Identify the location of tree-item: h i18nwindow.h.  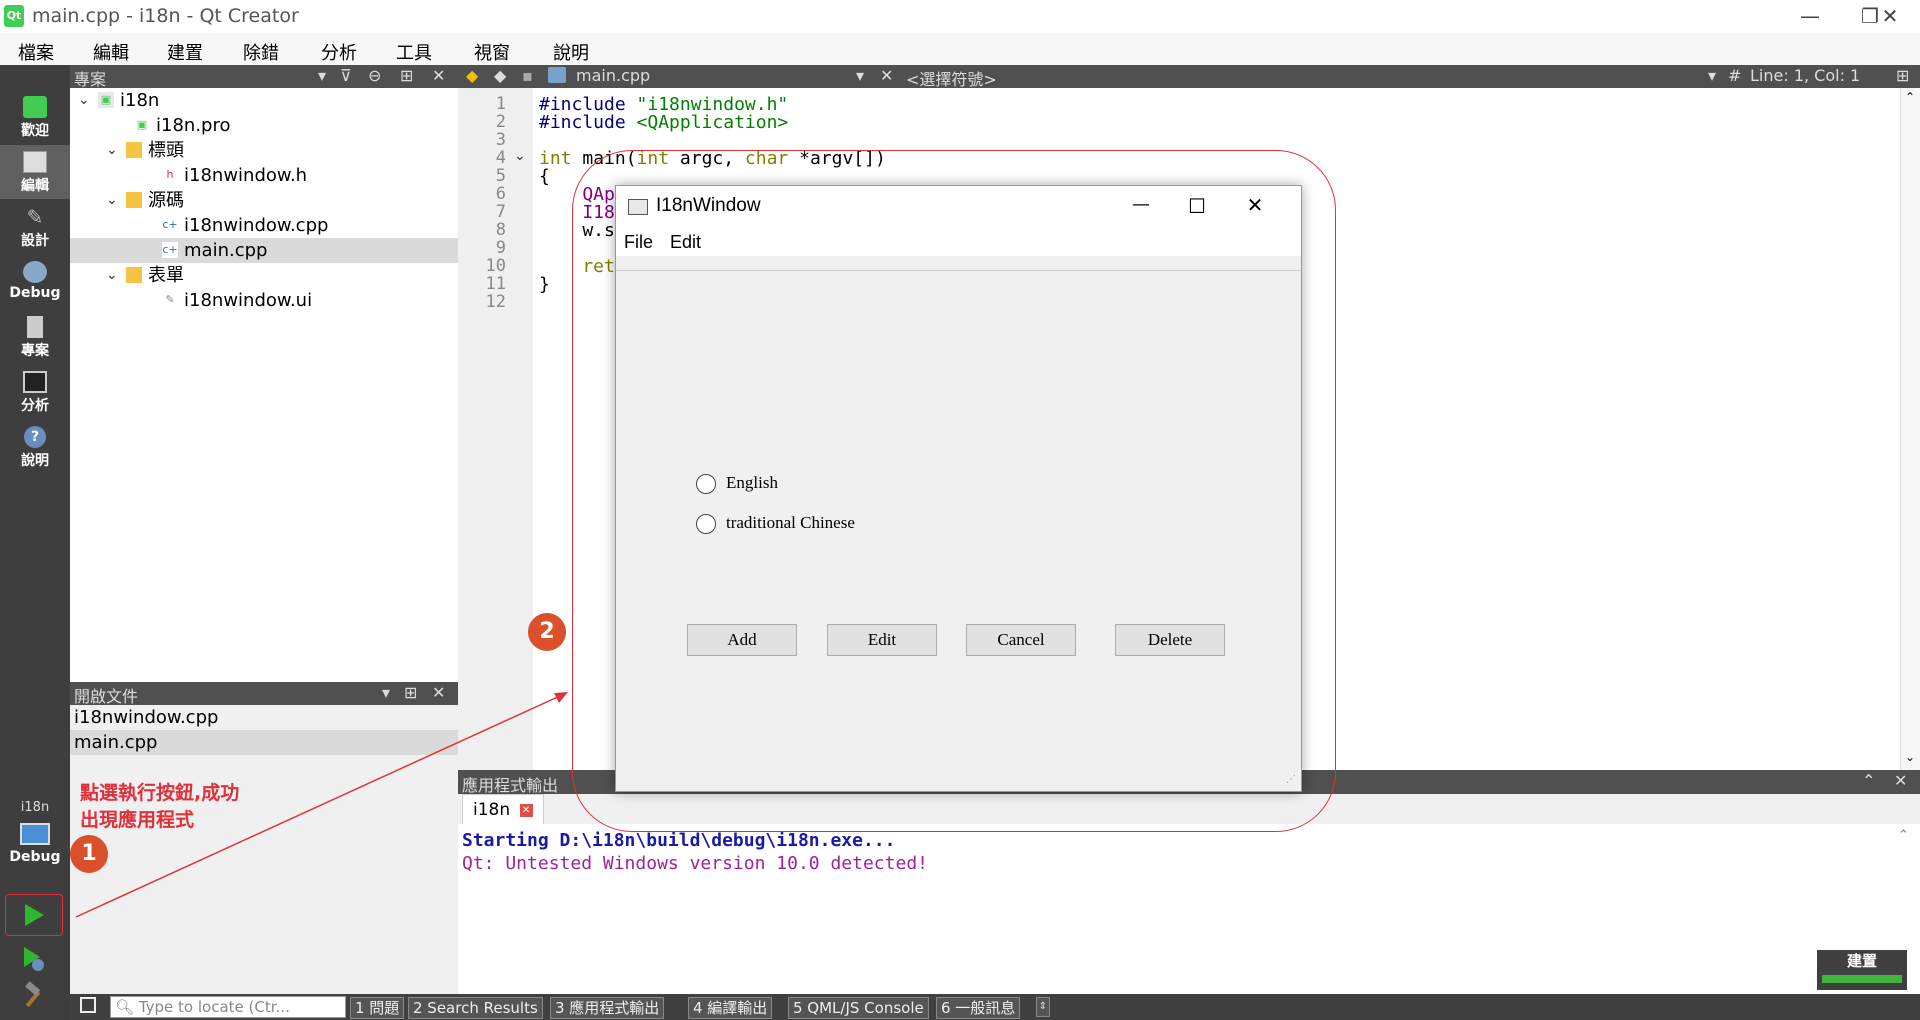
(264, 175).